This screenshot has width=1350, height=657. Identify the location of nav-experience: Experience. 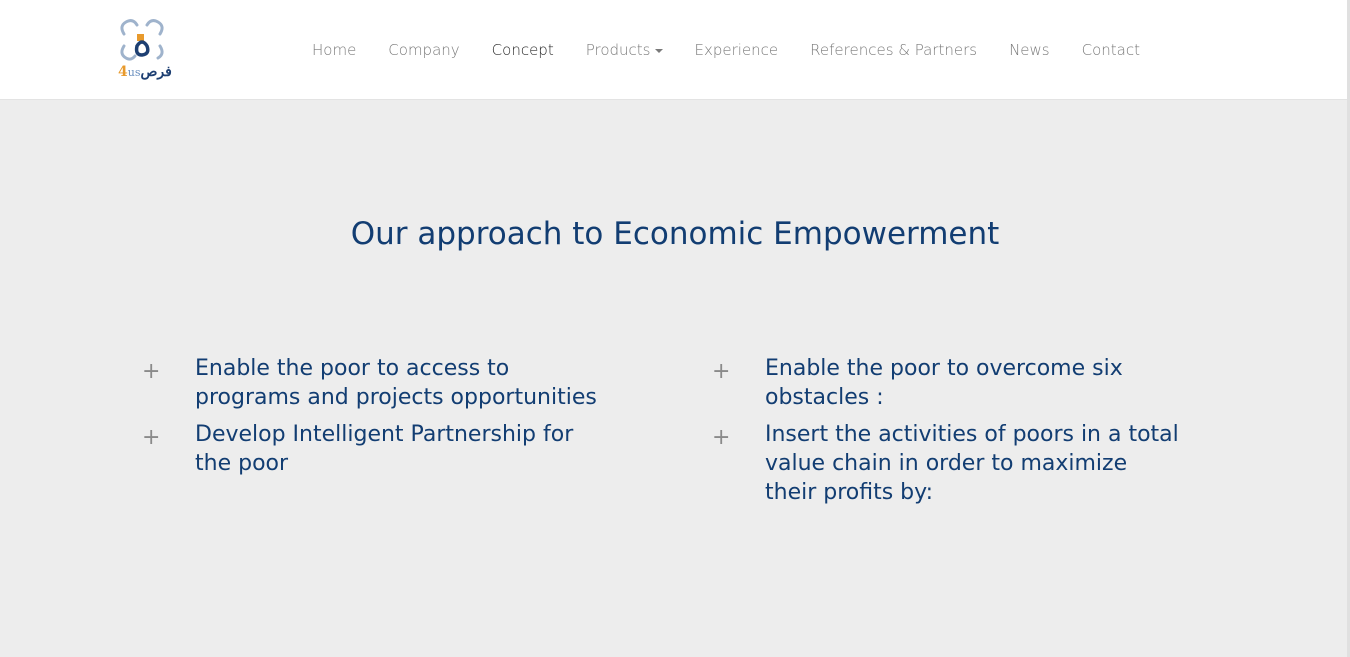
(737, 50).